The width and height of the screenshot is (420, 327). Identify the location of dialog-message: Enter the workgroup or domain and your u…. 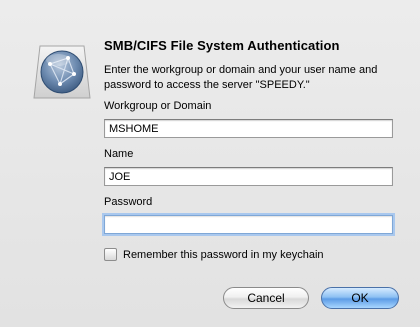
(241, 77).